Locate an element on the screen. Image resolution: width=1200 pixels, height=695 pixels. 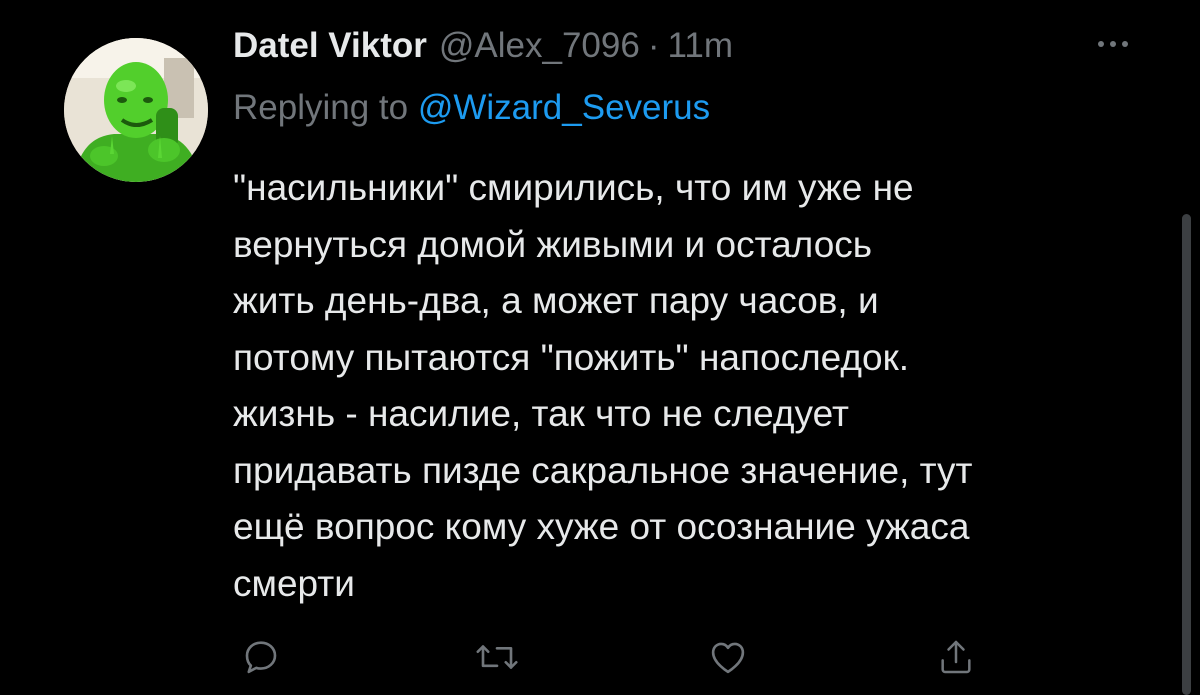
retweet-button is located at coordinates (497, 657).